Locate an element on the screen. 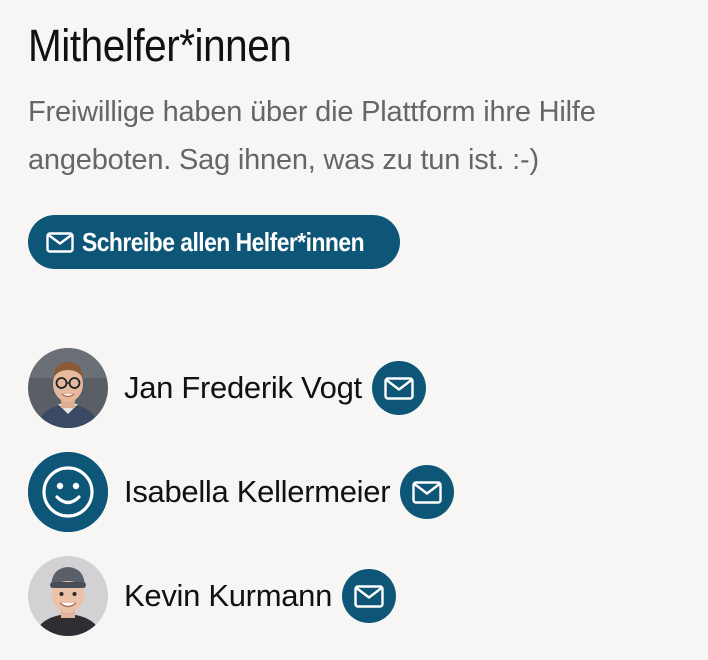 The height and width of the screenshot is (660, 708). smiley-icon is located at coordinates (68, 492).